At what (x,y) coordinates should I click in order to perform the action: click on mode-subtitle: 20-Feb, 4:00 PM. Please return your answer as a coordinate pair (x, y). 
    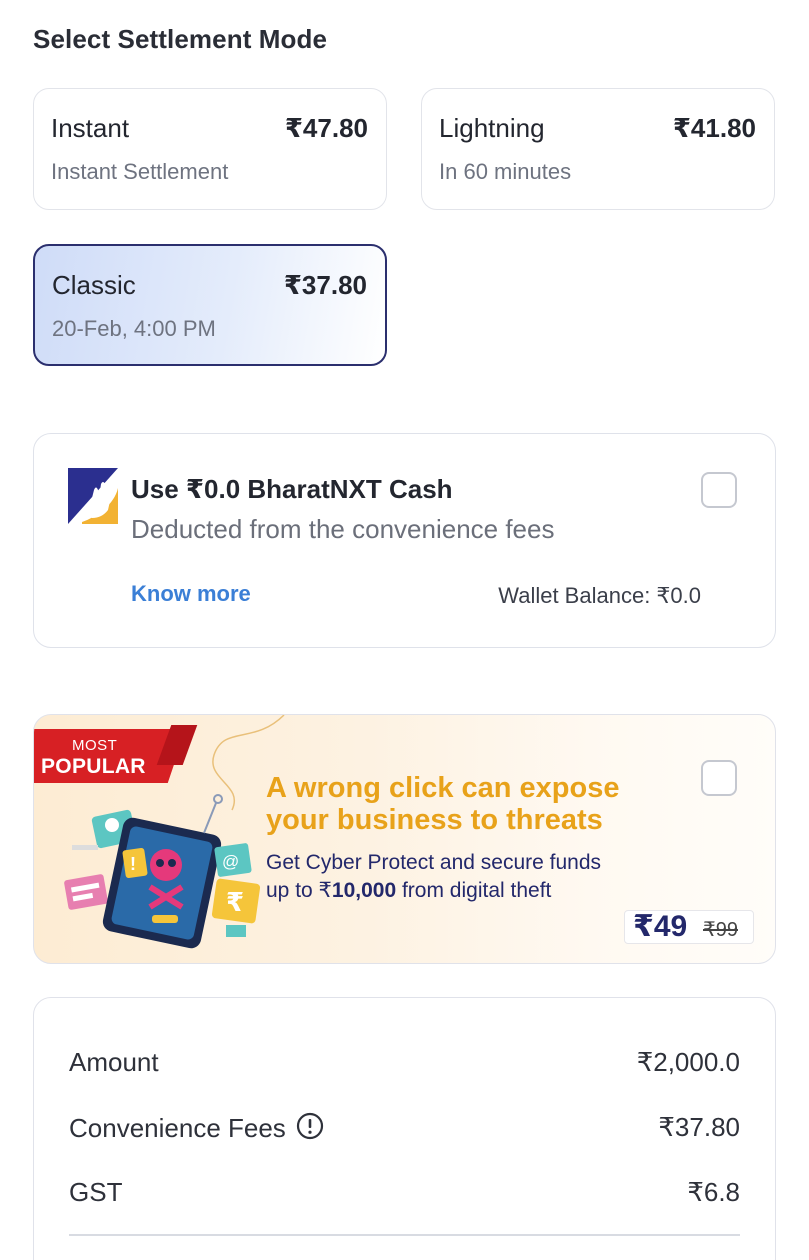
    Looking at the image, I should click on (134, 328).